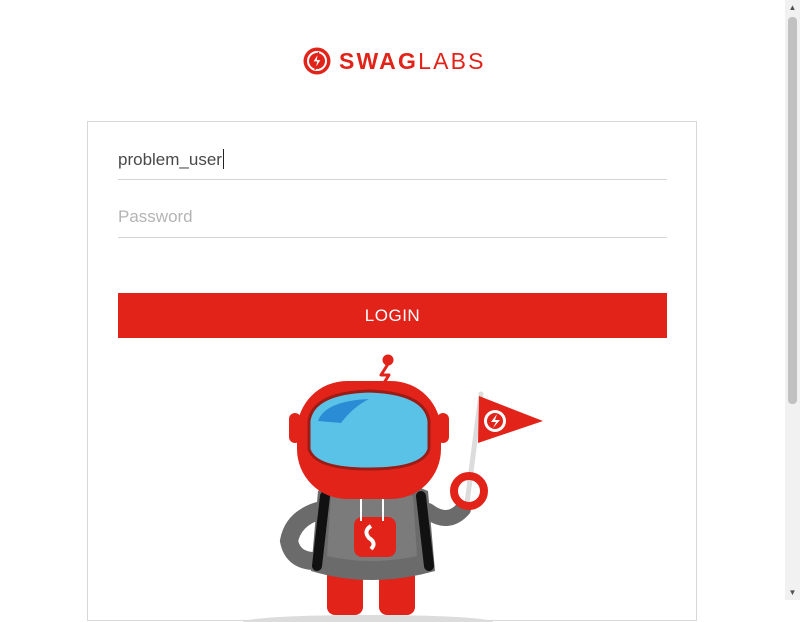 This screenshot has height=622, width=800. I want to click on triangle-down-icon: ▼, so click(792, 592).